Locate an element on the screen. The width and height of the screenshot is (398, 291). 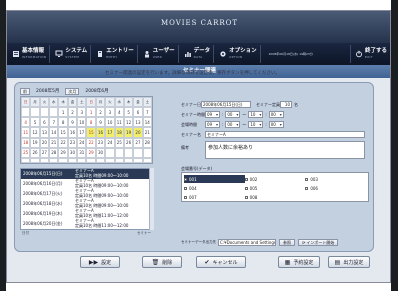
venue-start-minute-select: 00 is located at coordinates (233, 124).